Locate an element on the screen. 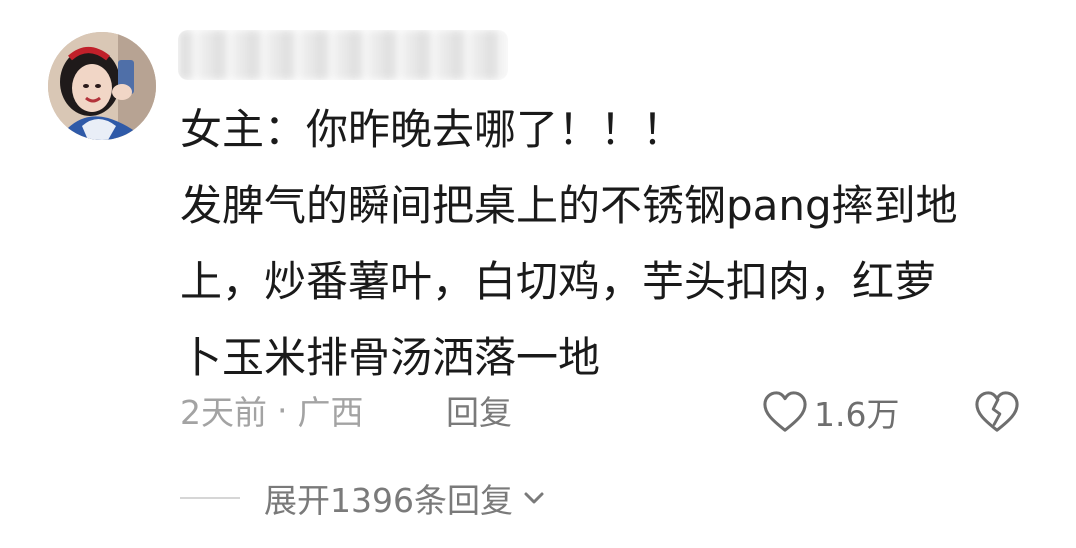  like-button: 1.6万 is located at coordinates (830, 412).